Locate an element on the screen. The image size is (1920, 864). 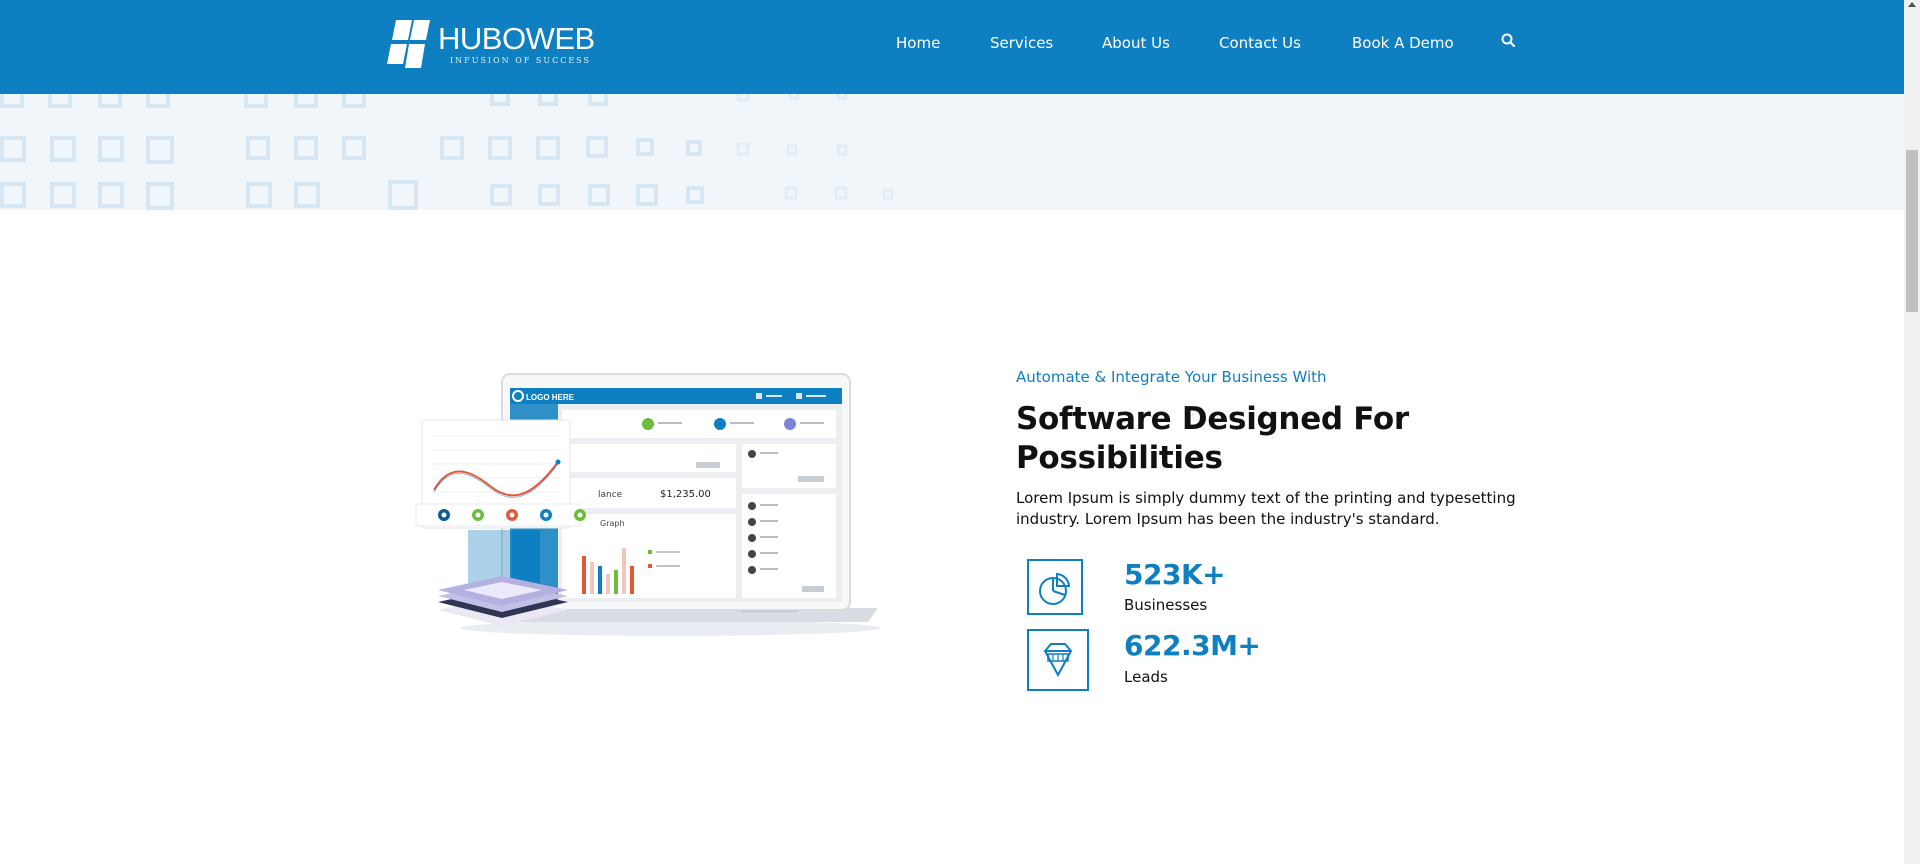
stat-label-leads: Leads is located at coordinates (1146, 677).